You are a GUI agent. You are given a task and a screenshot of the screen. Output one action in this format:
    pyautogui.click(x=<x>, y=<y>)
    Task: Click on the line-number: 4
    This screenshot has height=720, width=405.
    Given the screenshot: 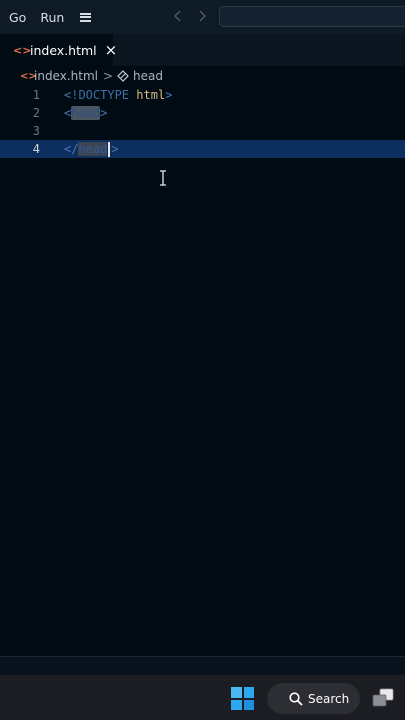 What is the action you would take?
    pyautogui.click(x=36, y=149)
    